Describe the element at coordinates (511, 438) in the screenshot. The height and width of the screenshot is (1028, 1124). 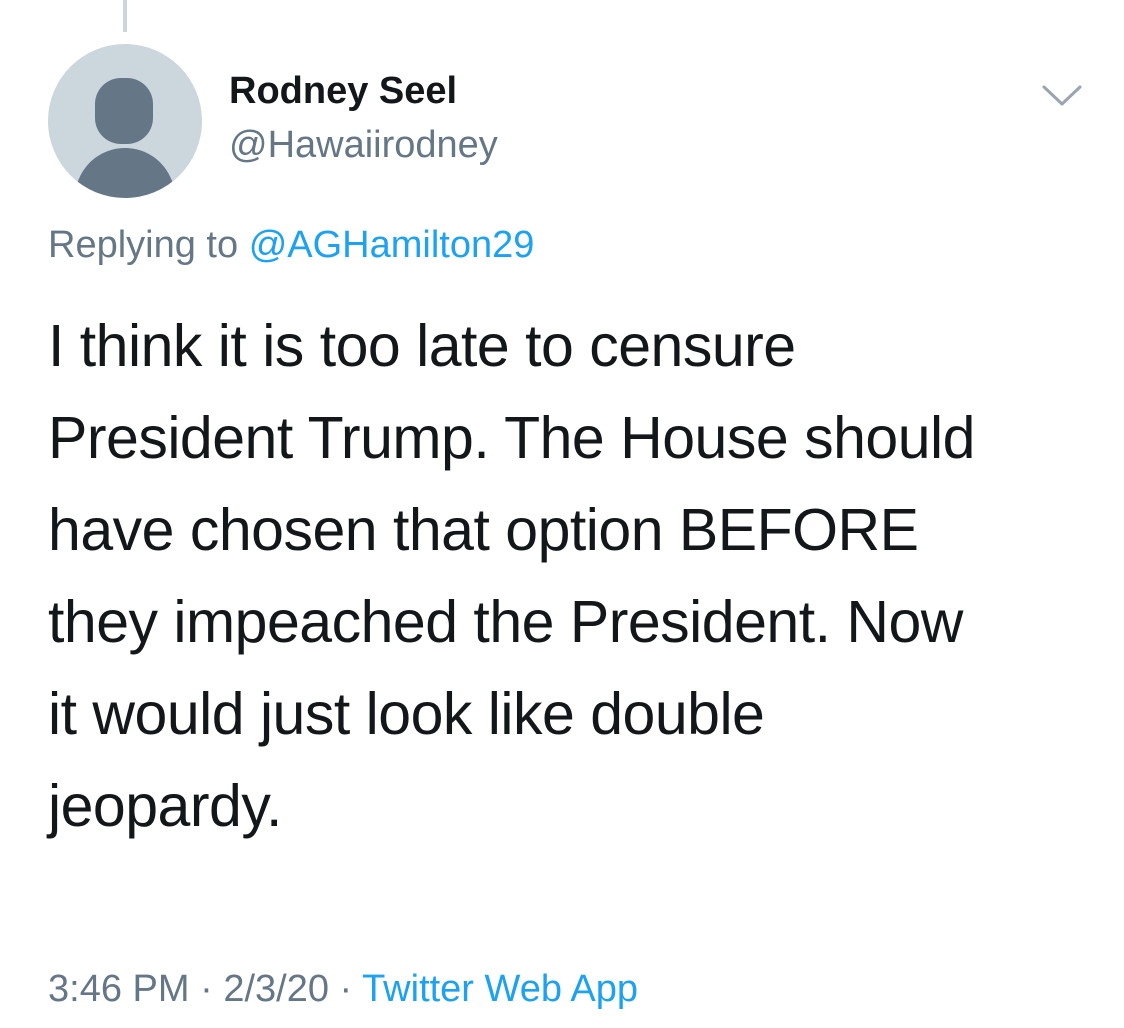
I see `tweet-text-line: President Trump. The House should` at that location.